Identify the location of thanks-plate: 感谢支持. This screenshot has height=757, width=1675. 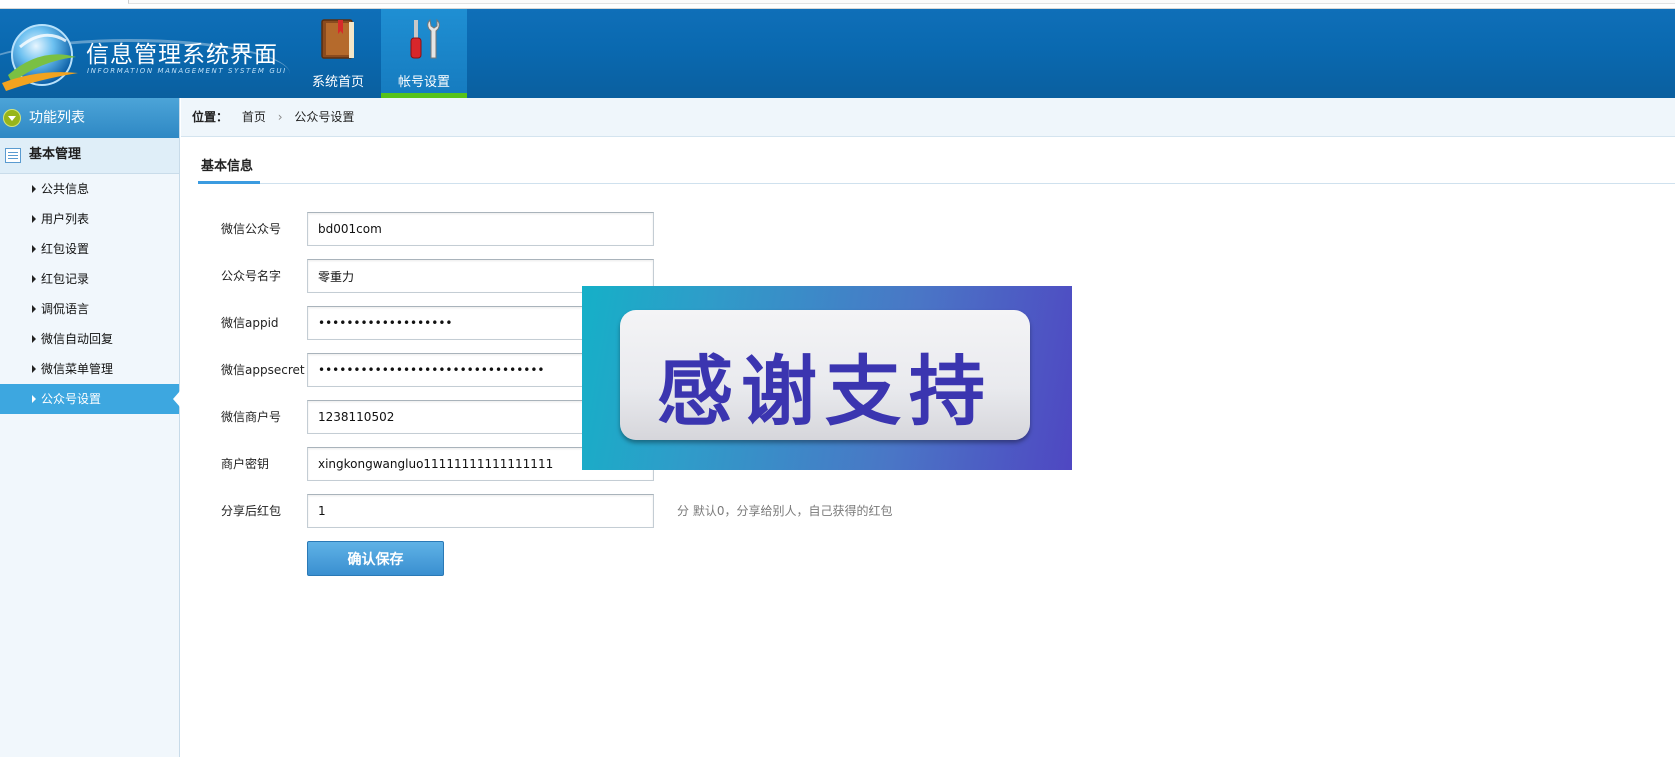
(825, 375).